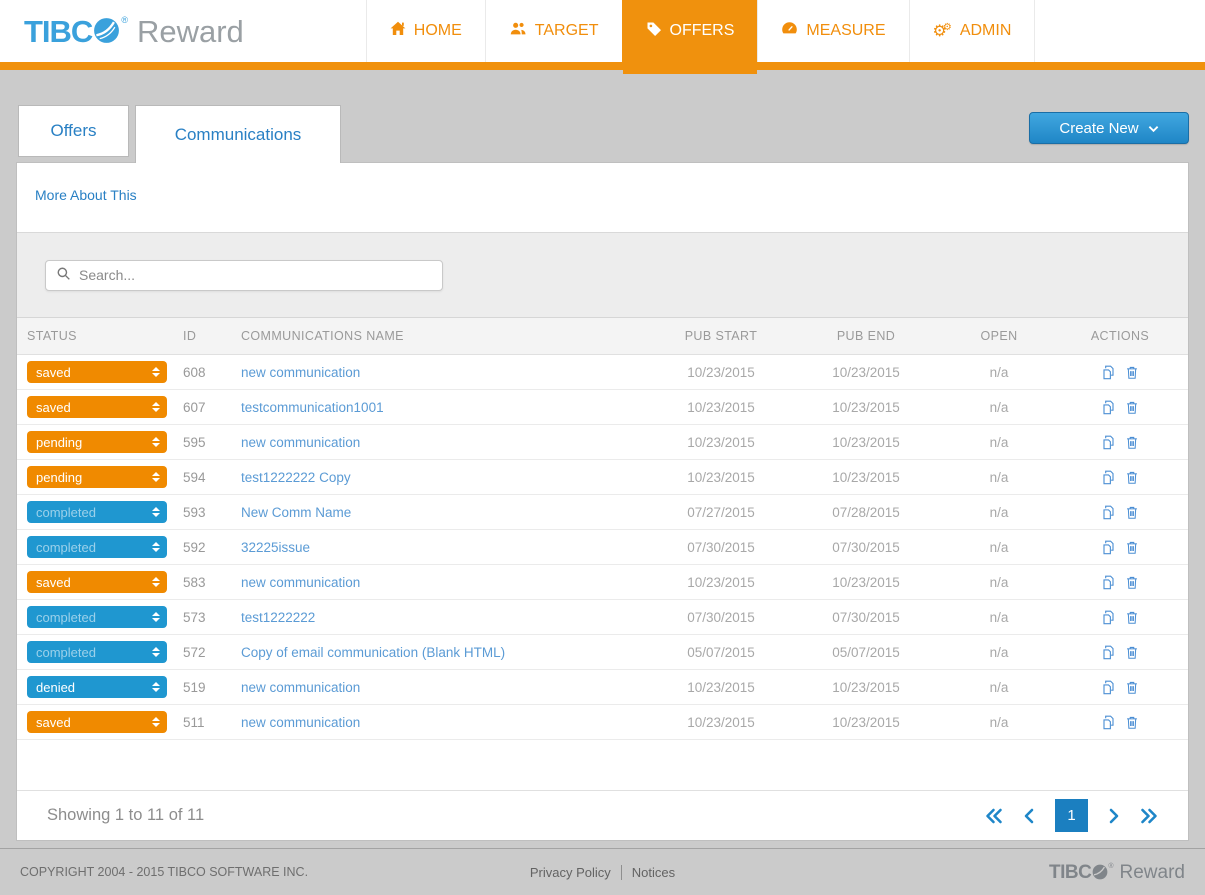 This screenshot has width=1205, height=895. Describe the element at coordinates (570, 872) in the screenshot. I see `privacy-policy-link: Privacy Policy` at that location.